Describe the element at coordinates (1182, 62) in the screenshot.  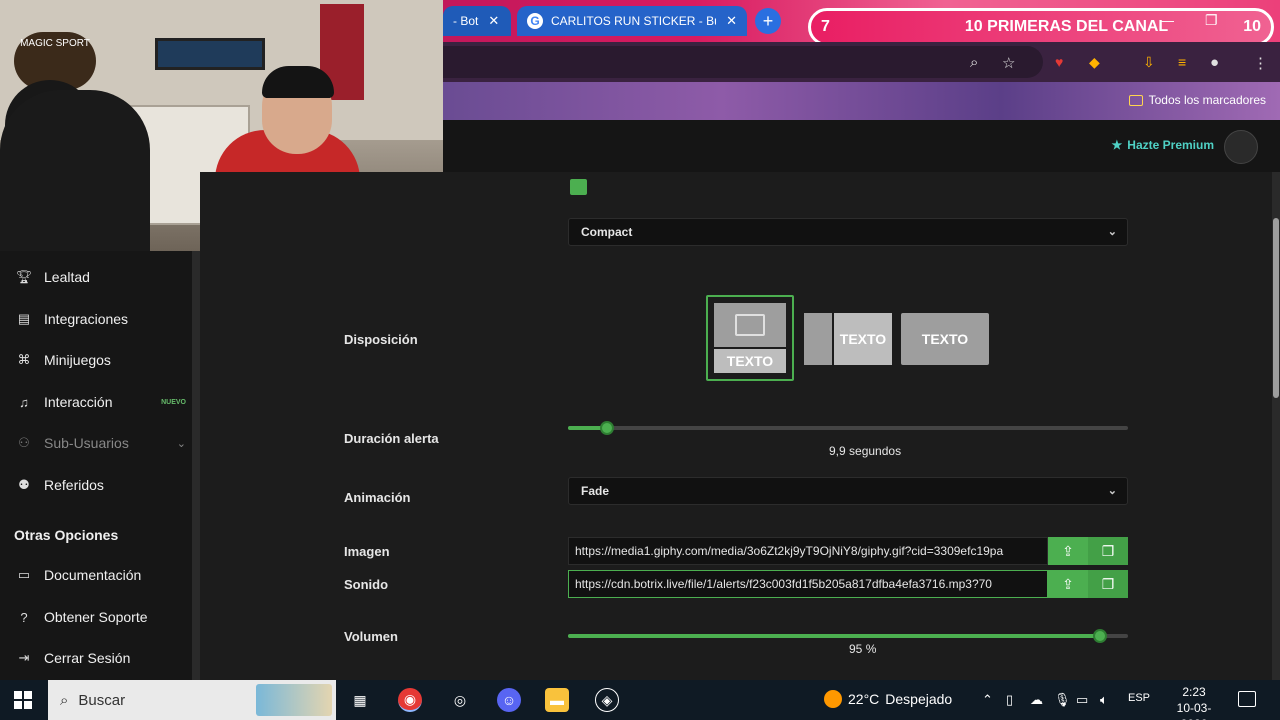
I see `playlist-icon: ≡` at that location.